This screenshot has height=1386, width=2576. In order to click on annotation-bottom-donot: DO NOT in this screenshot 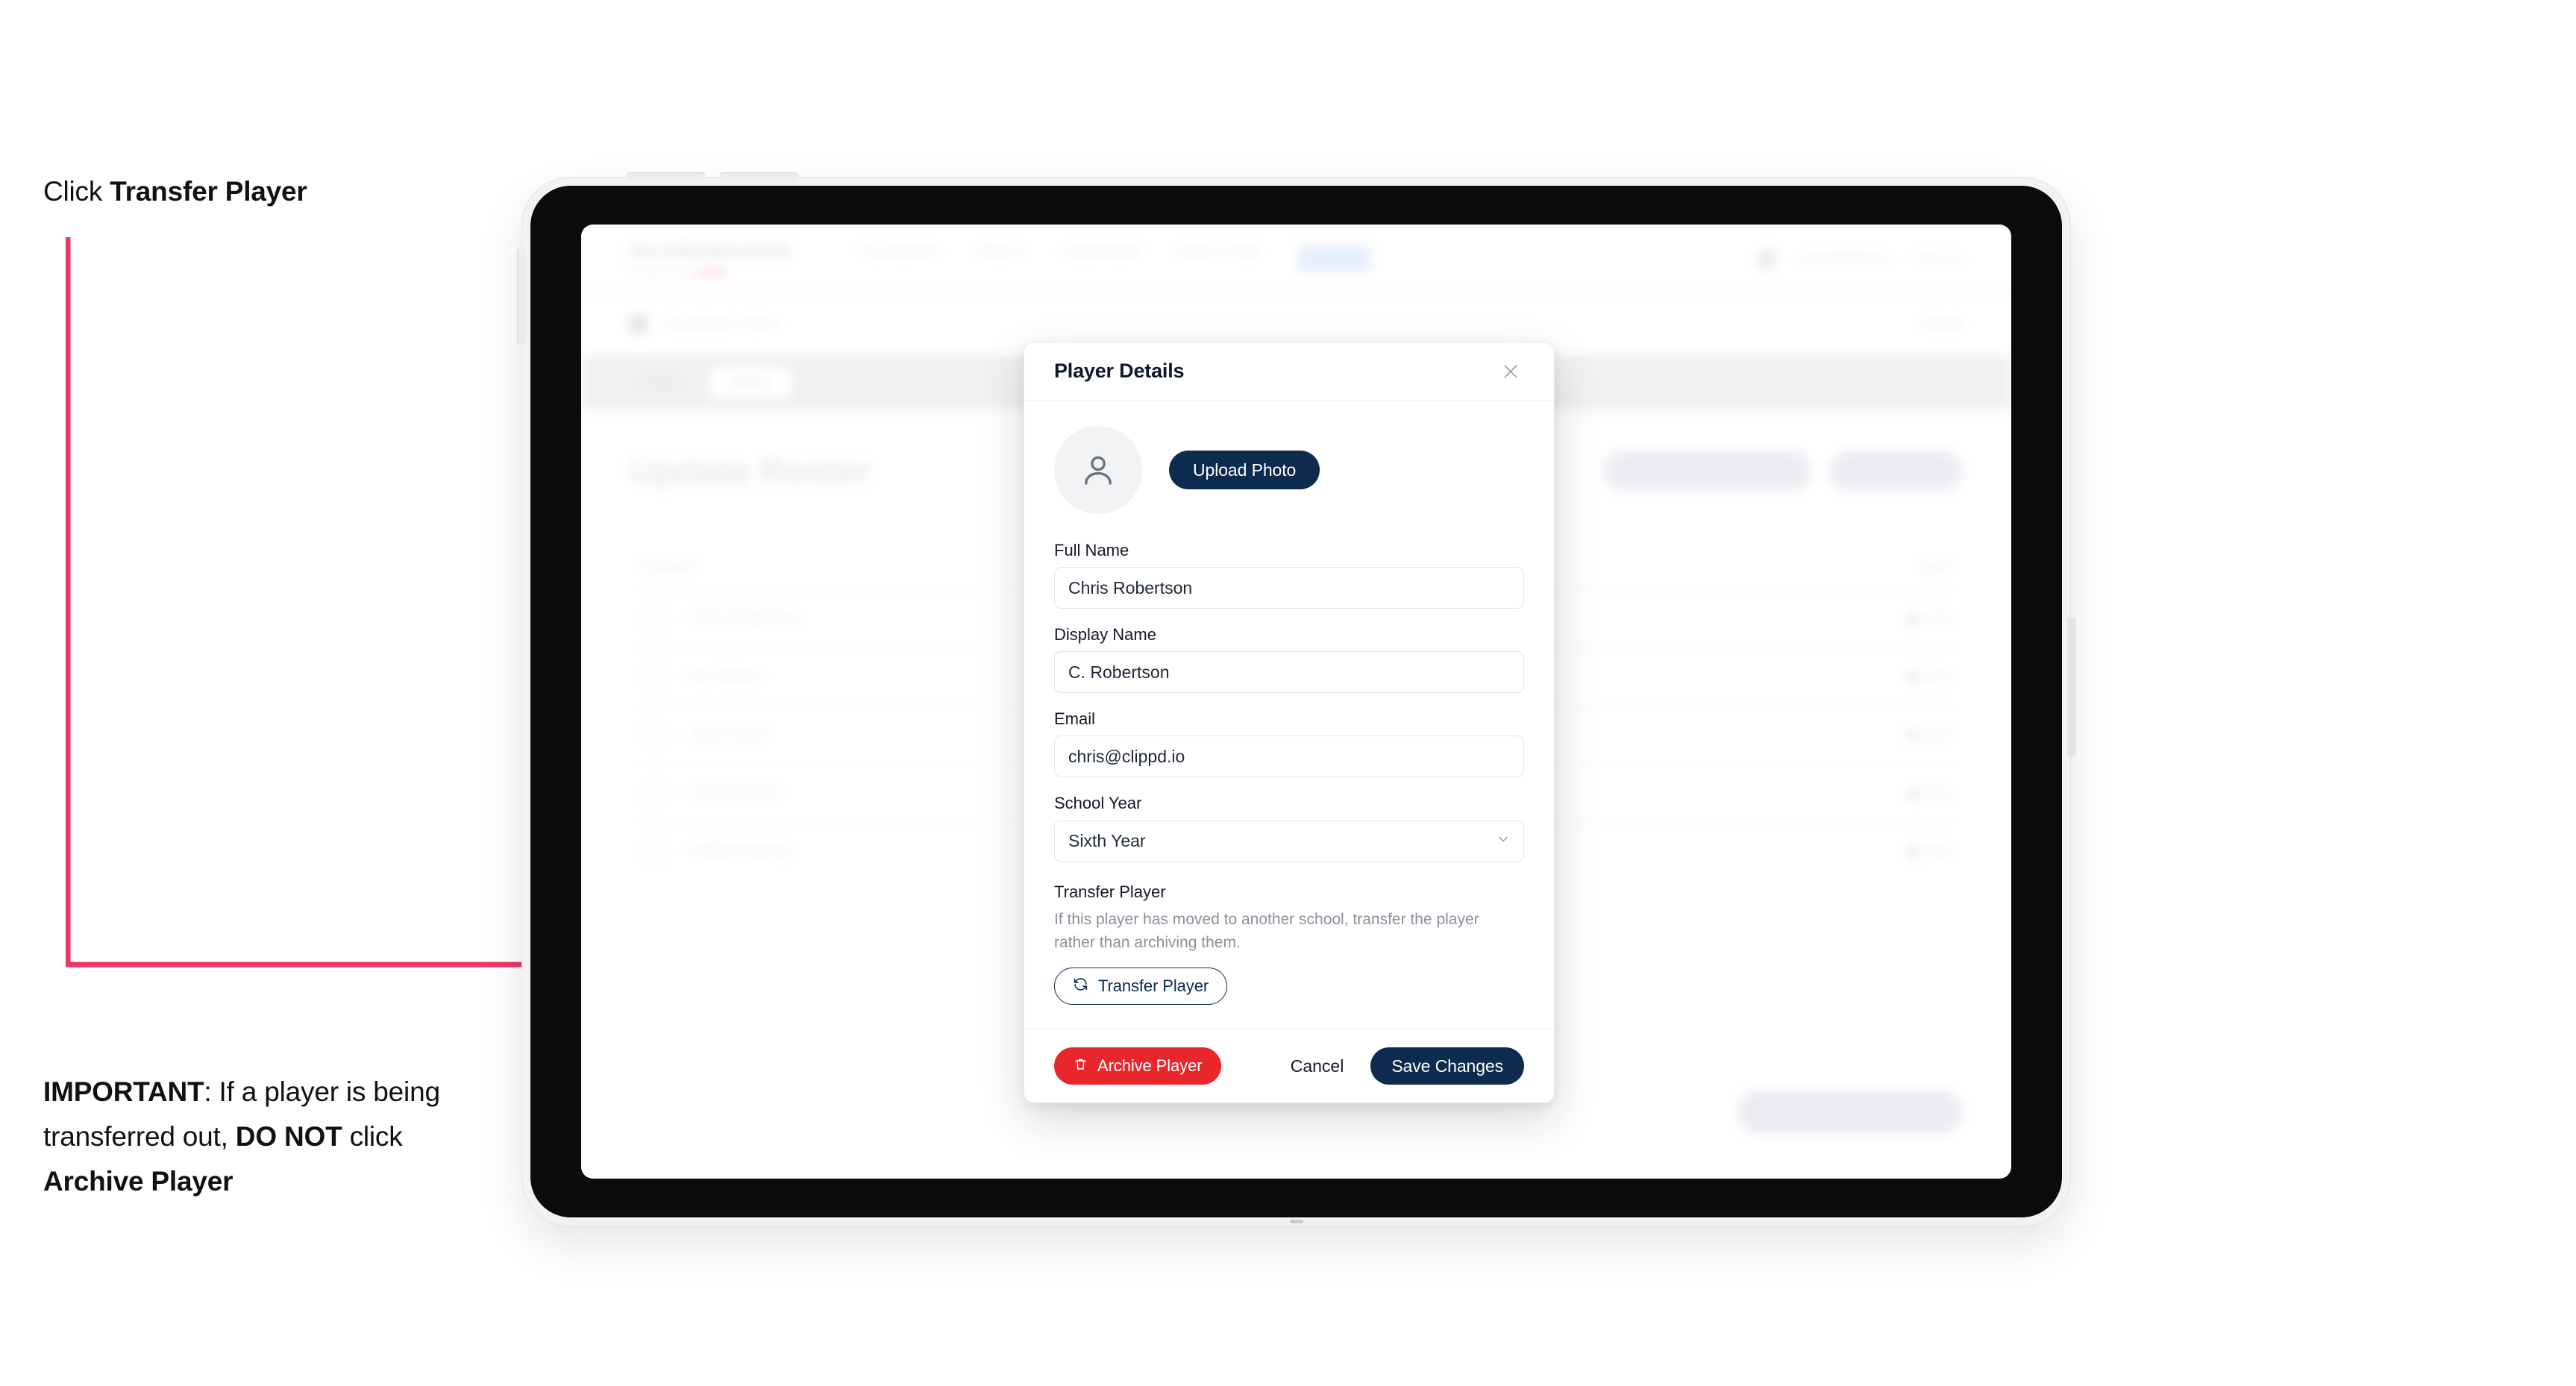, I will do `click(288, 1136)`.